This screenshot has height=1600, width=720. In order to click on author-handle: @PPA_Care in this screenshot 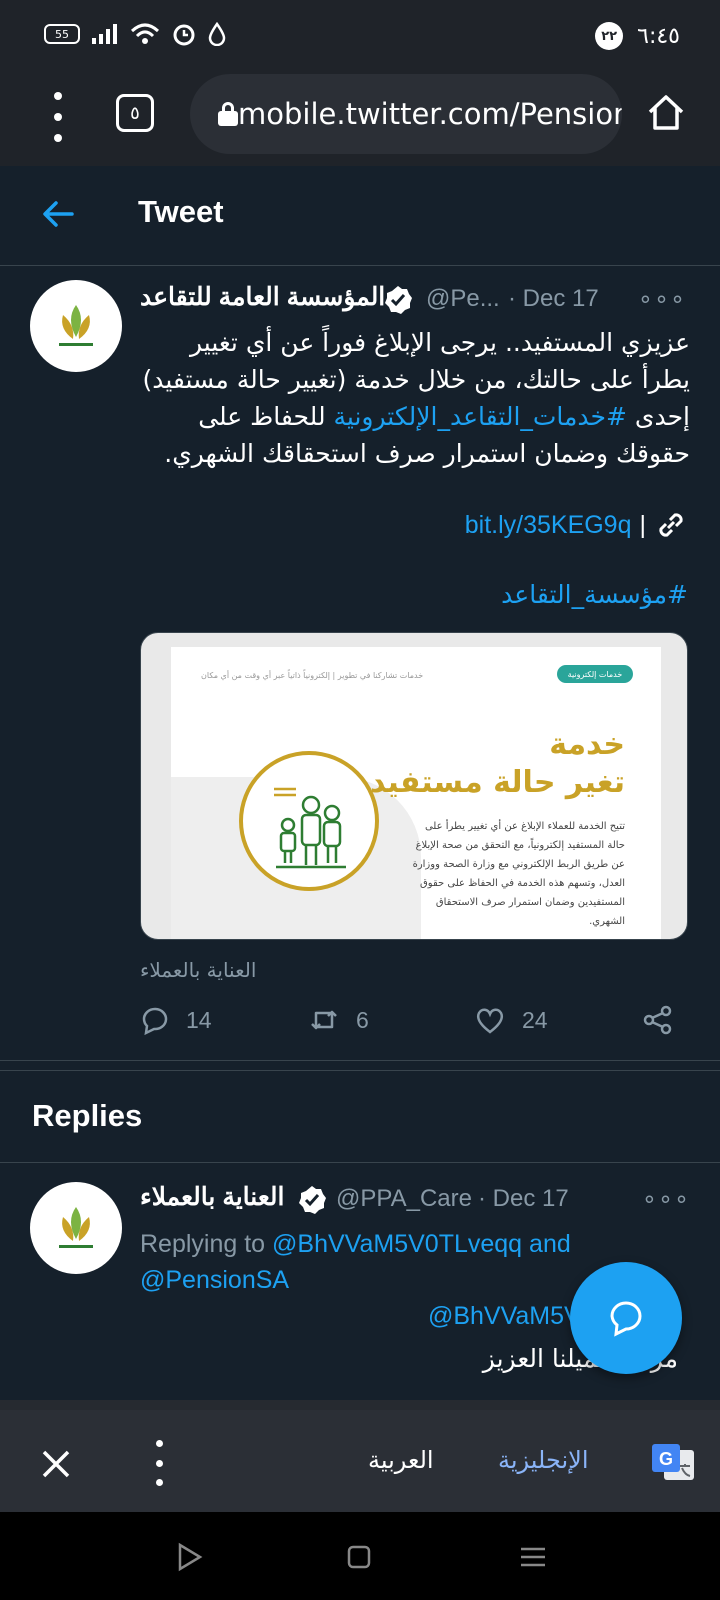, I will do `click(404, 1199)`.